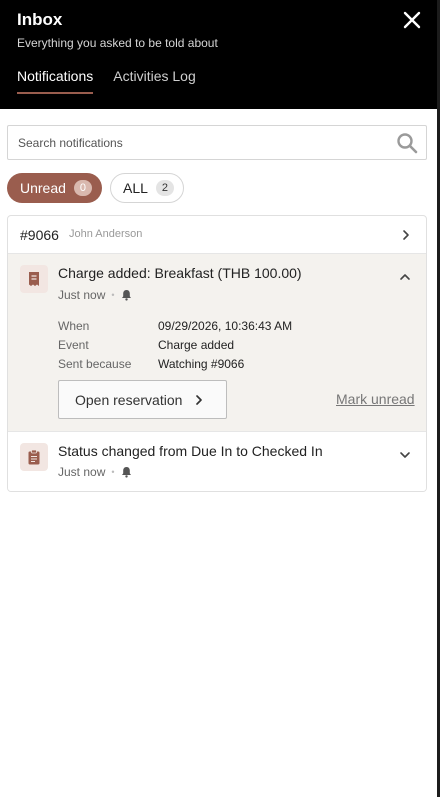  I want to click on notification-title: Charge added: Breakfast (THB 100.00), so click(180, 273).